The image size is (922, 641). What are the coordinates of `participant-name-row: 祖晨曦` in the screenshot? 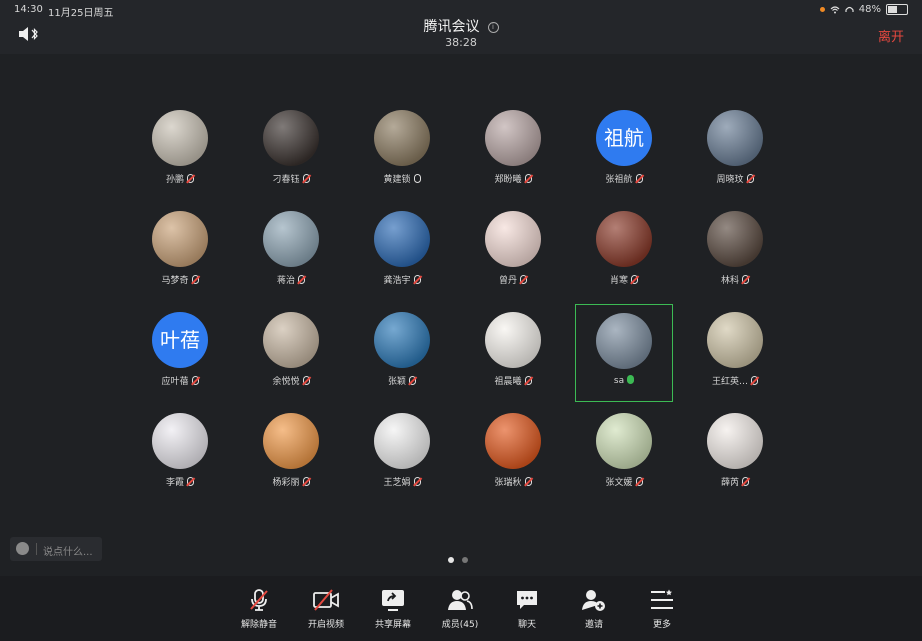 It's located at (513, 380).